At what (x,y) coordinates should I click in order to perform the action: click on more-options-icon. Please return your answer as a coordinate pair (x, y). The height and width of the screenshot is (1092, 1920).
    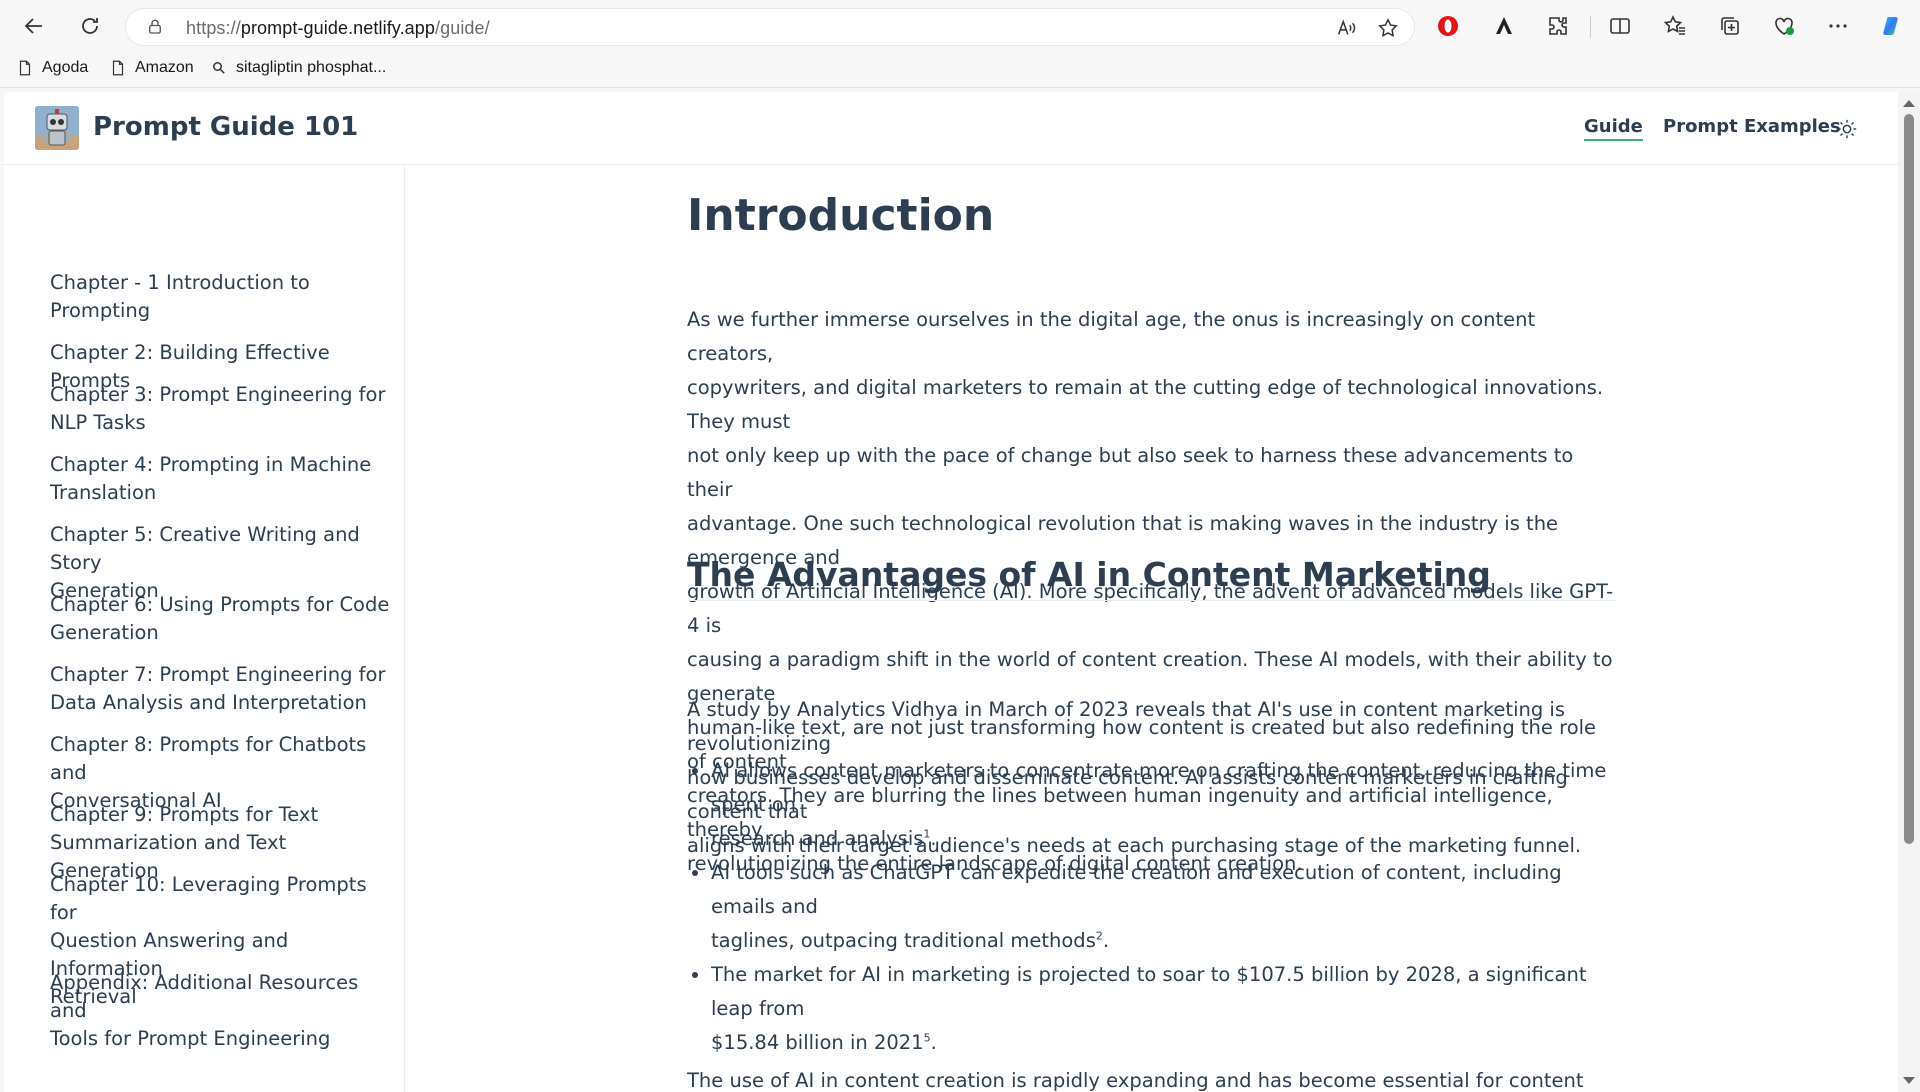
    Looking at the image, I should click on (1838, 26).